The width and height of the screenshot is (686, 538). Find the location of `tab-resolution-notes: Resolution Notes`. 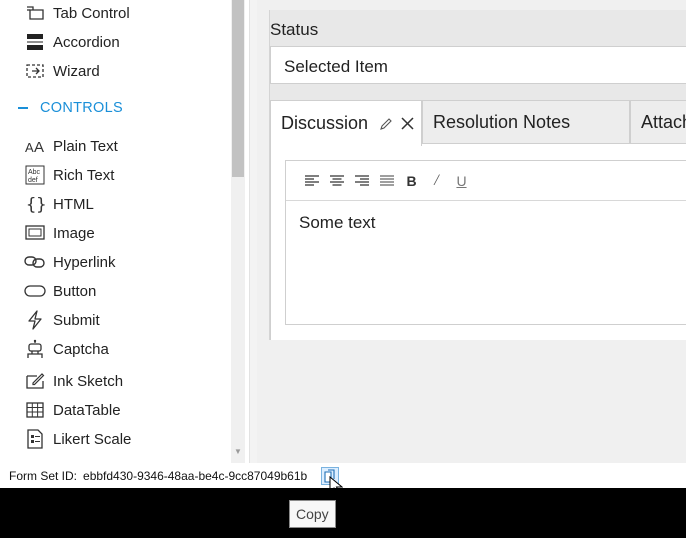

tab-resolution-notes: Resolution Notes is located at coordinates (526, 122).